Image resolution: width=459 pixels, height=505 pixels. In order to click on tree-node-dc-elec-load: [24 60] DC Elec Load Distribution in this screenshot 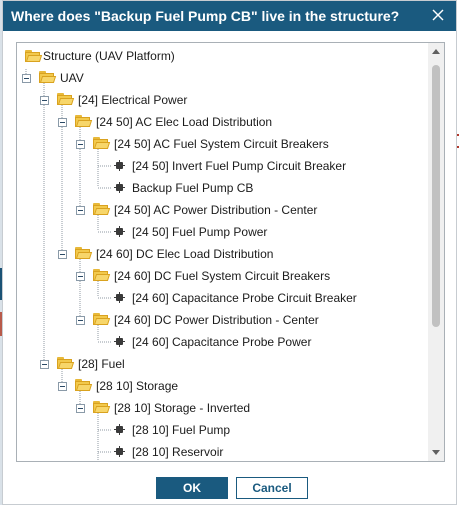, I will do `click(184, 254)`.